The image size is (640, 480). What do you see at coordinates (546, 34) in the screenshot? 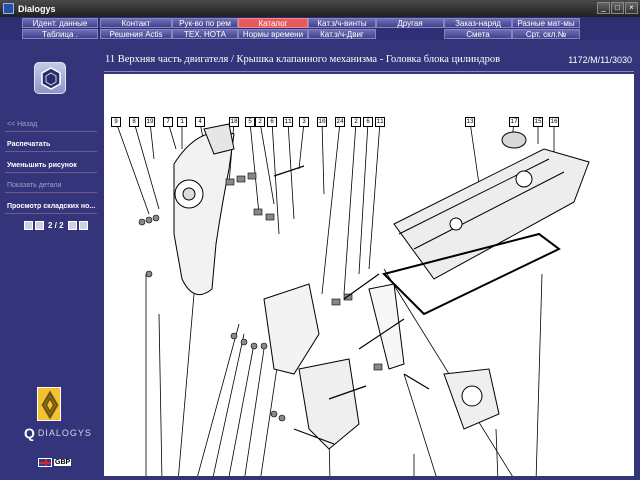
I see `menu-item-stock-number: Срт. скл.№` at bounding box center [546, 34].